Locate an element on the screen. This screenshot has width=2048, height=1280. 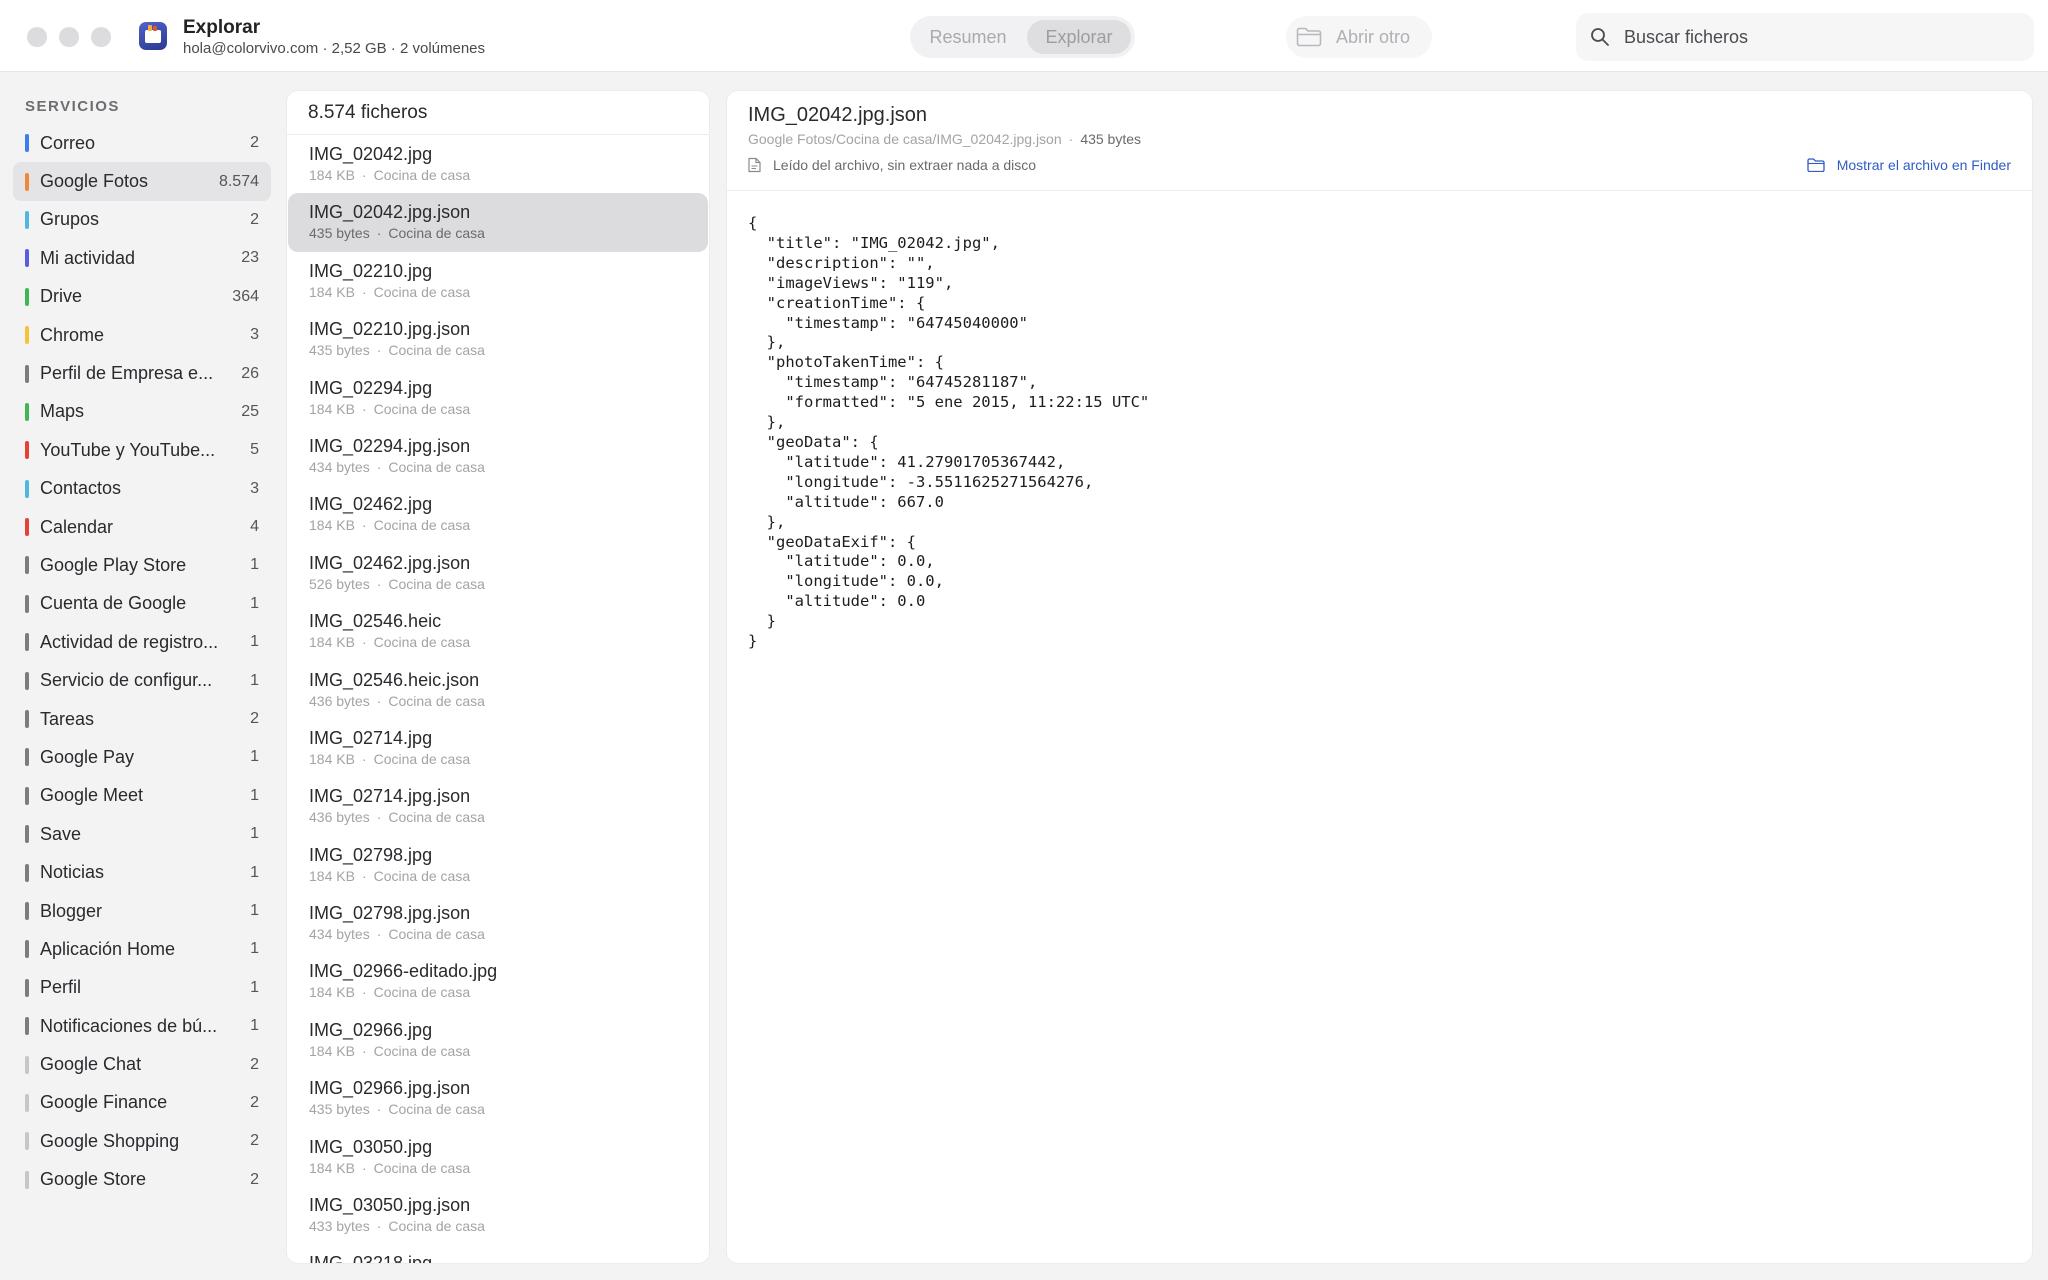
file-row: IMG_02294.jpg 184 KB · Cocina de casa is located at coordinates (498, 398).